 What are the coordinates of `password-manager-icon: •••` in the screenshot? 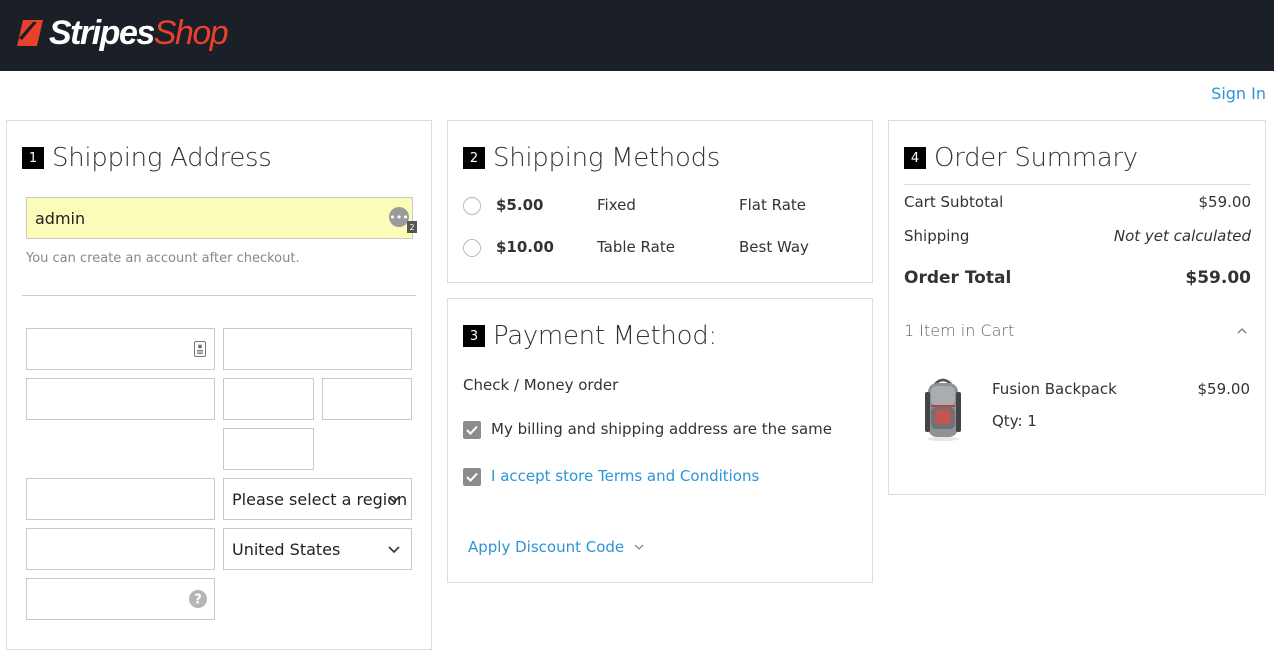 It's located at (399, 217).